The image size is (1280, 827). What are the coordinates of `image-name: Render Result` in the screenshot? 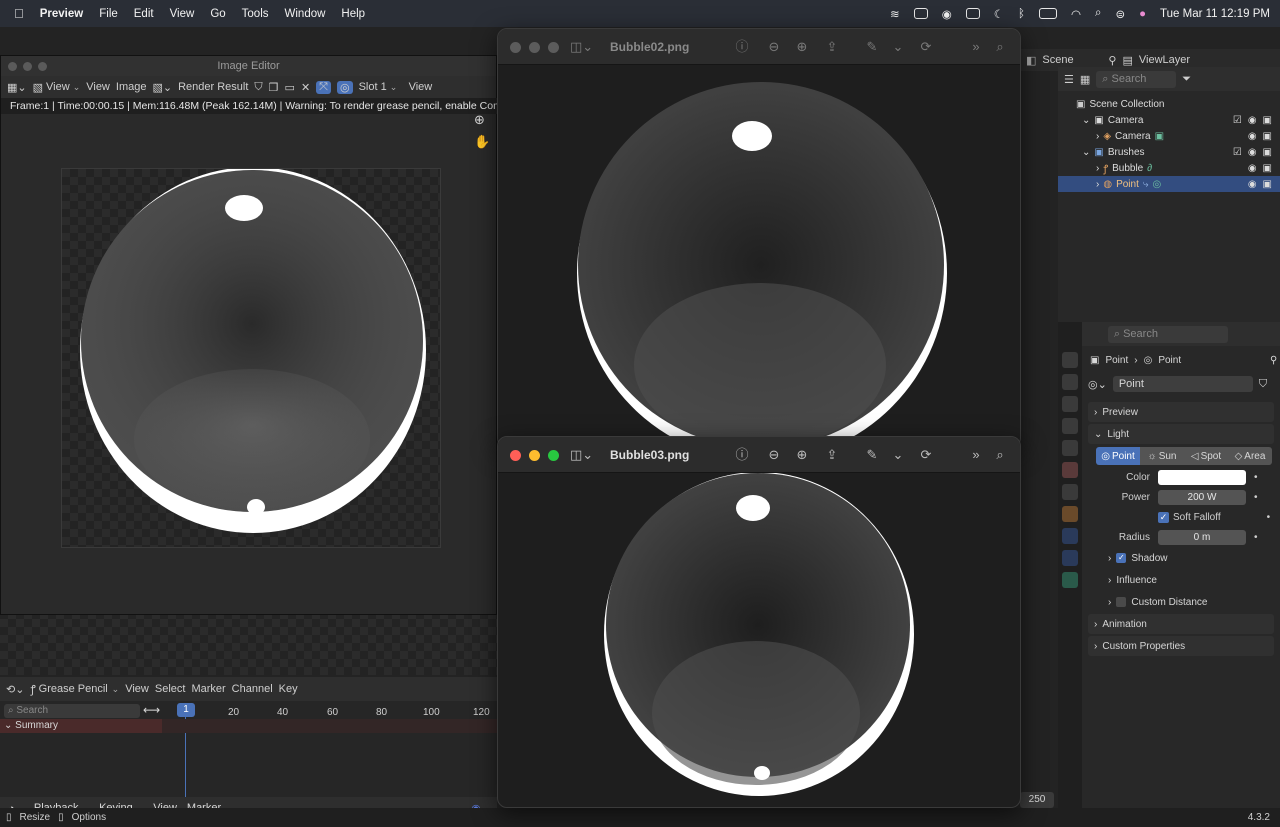 It's located at (213, 87).